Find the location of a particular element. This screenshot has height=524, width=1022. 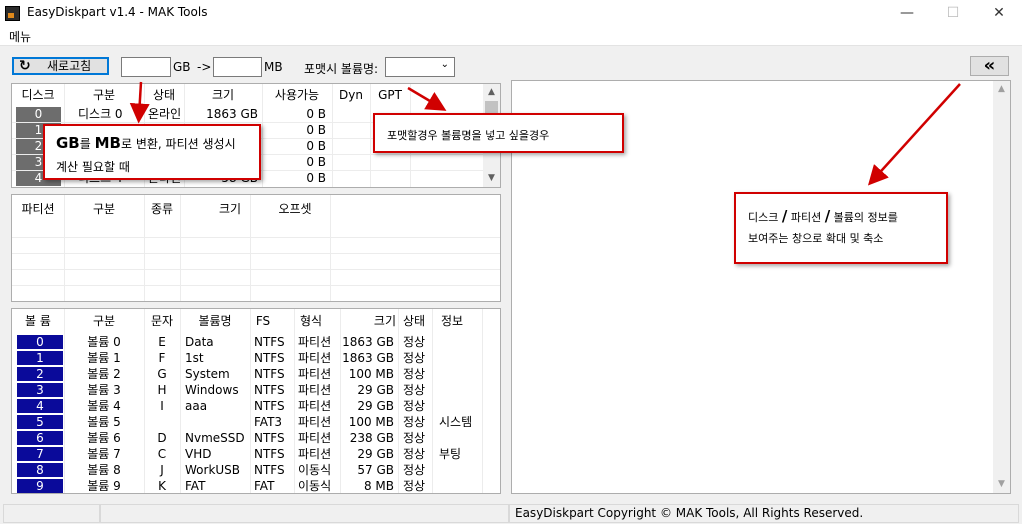

partition-list: 파티션 구분 종류 크기 오프셋 is located at coordinates (256, 248).